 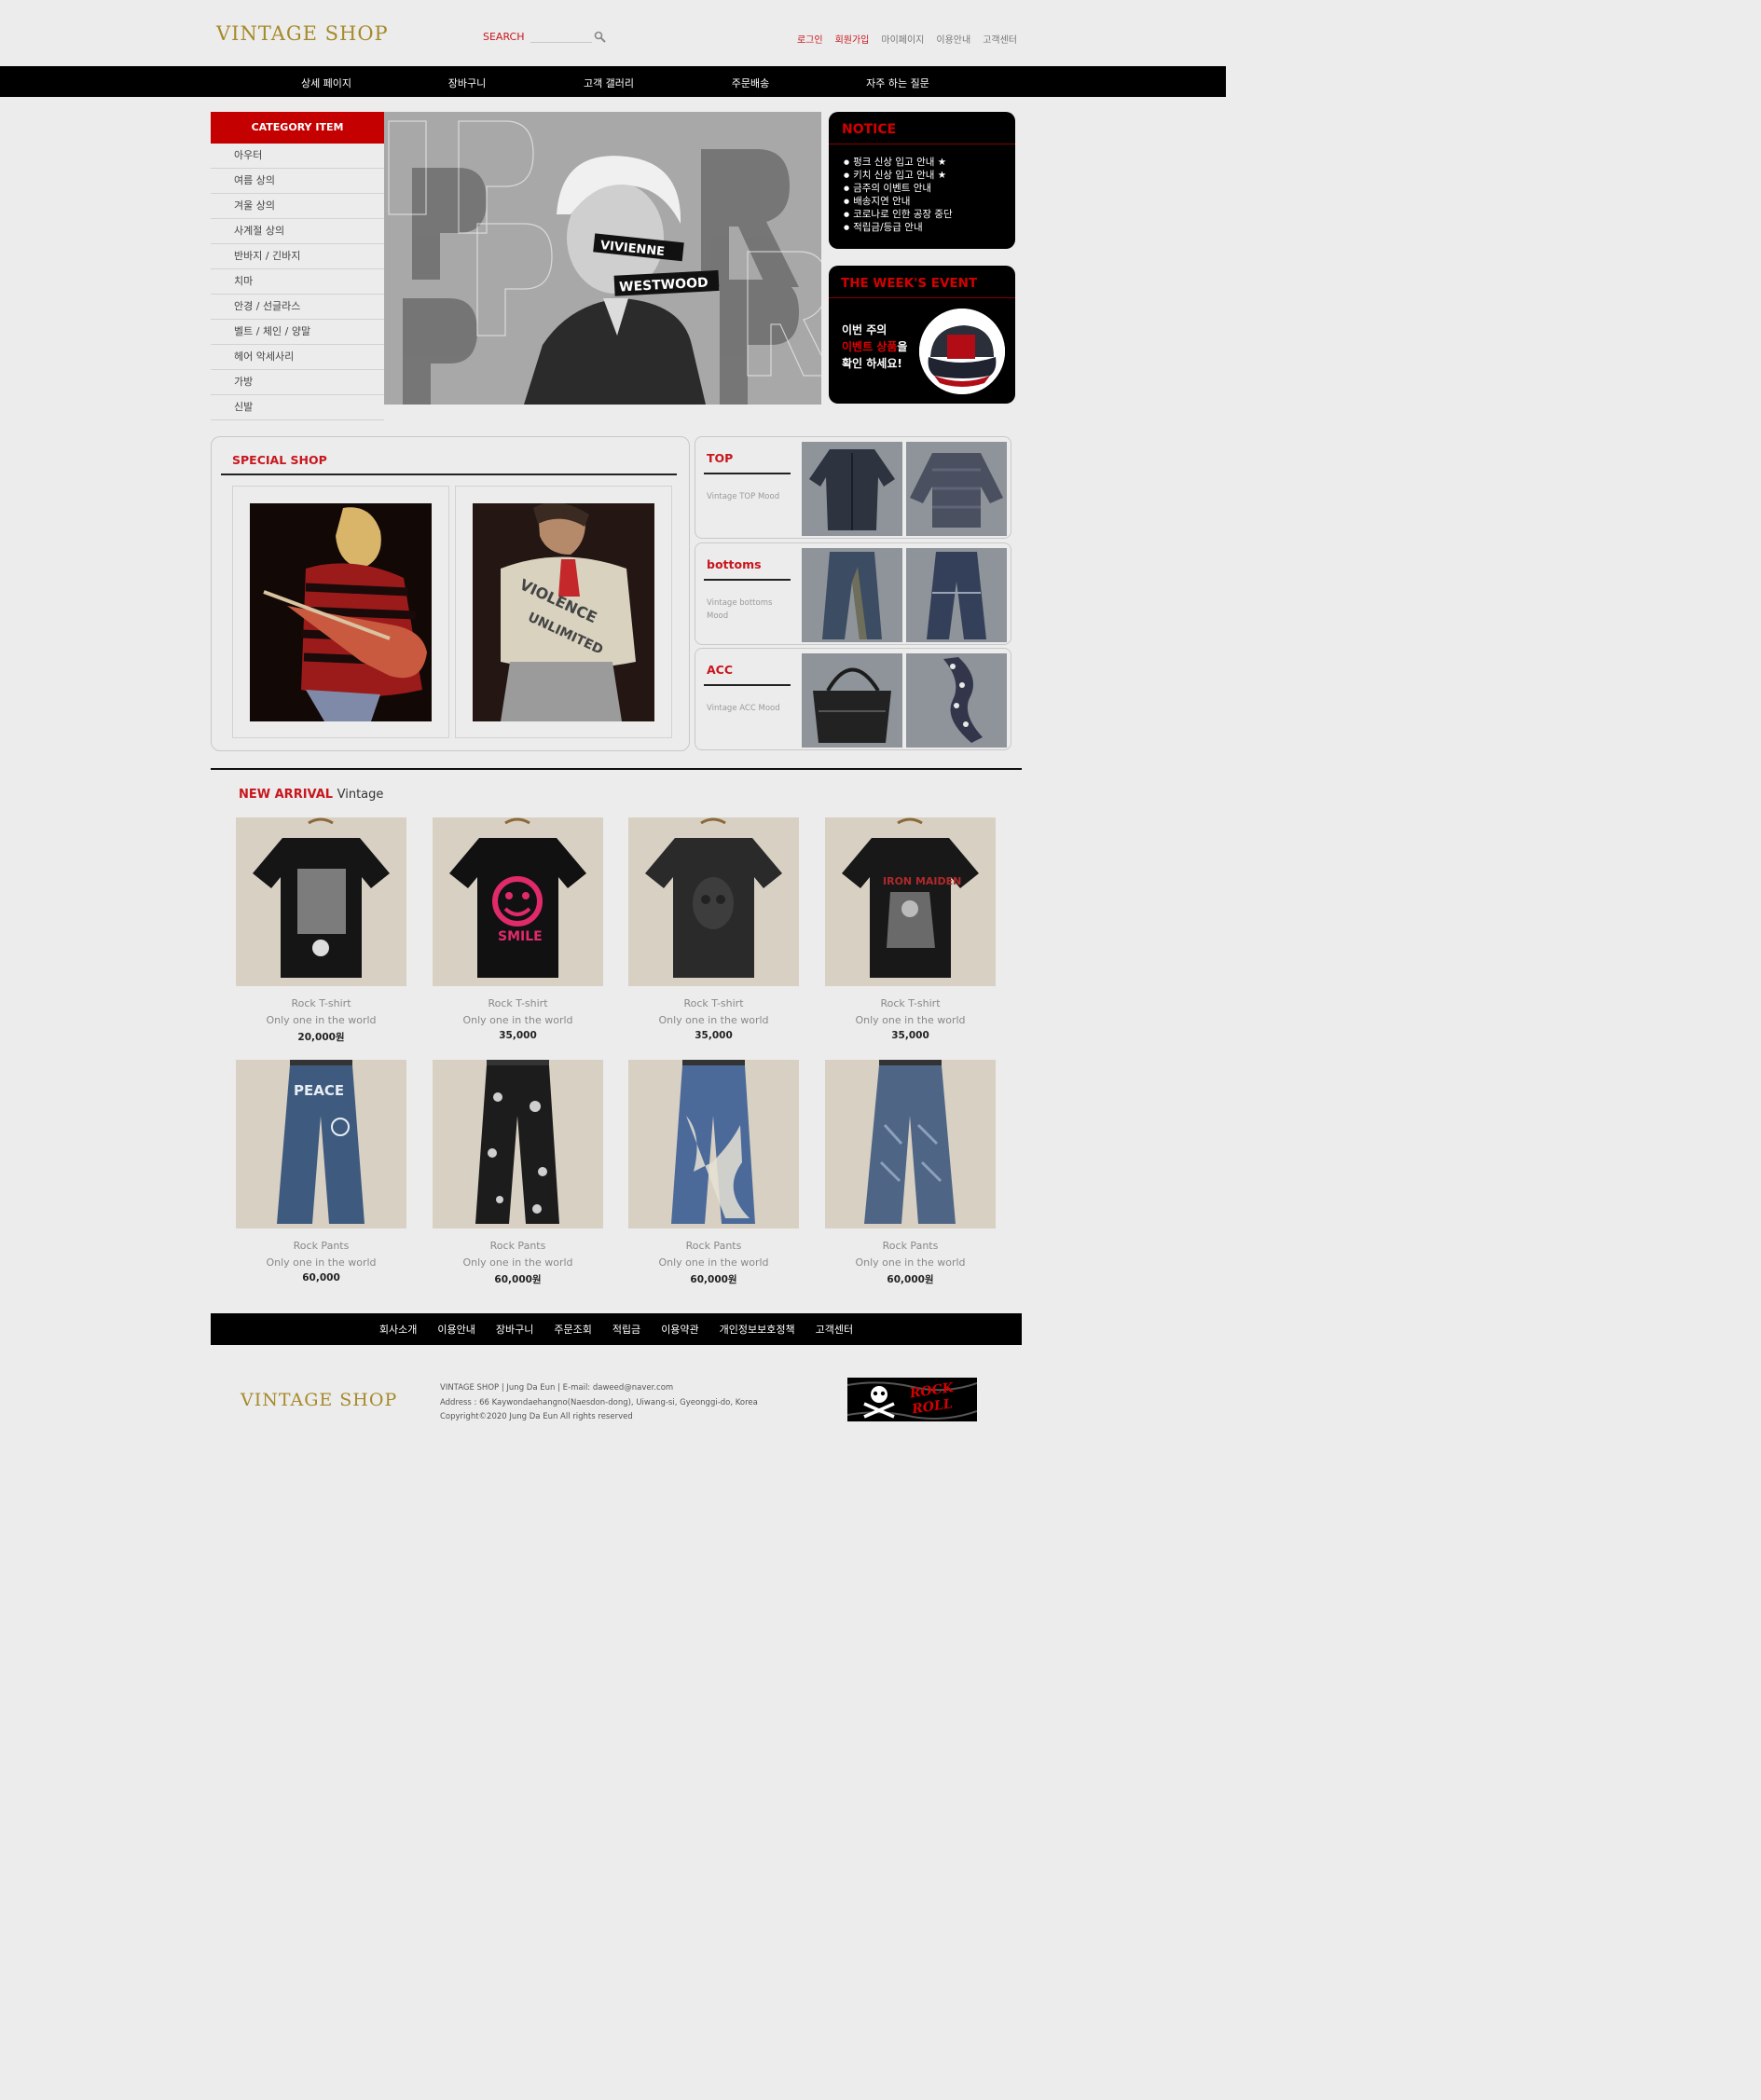 I want to click on event-cap-image, so click(x=962, y=351).